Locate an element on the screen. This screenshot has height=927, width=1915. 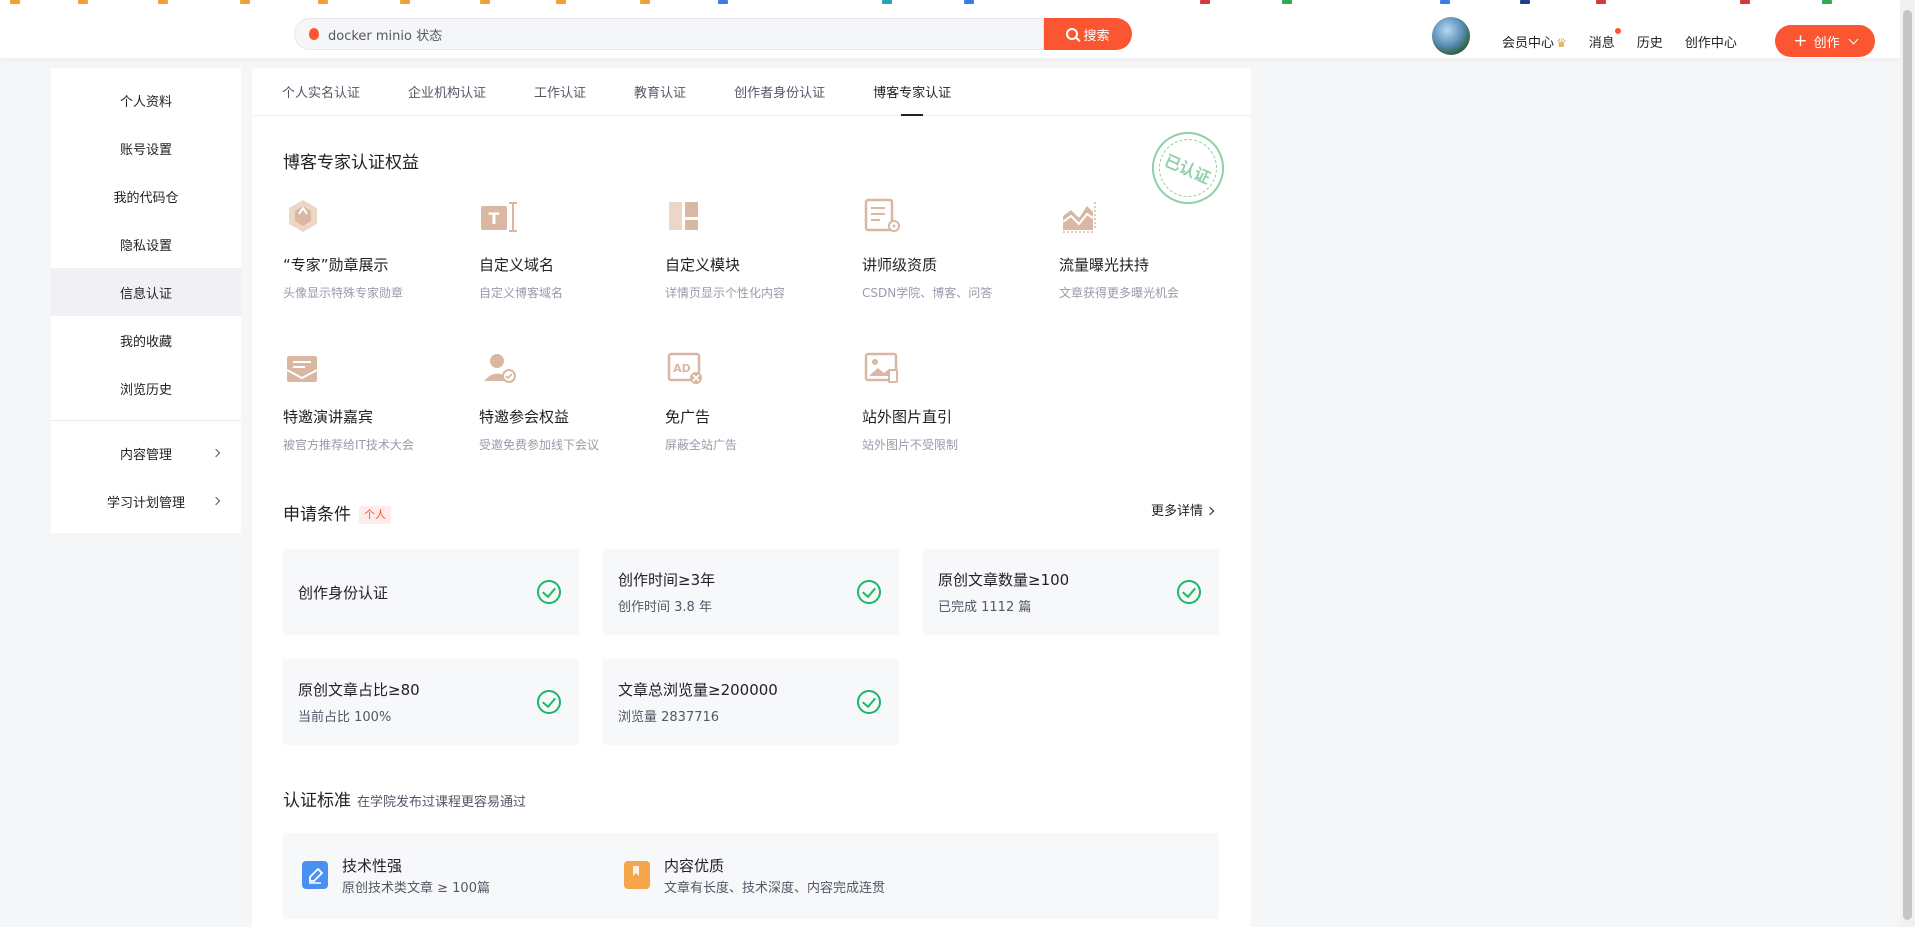
condition-card: 创作时间≥3年 创作时间 3.8 年 is located at coordinates (751, 592).